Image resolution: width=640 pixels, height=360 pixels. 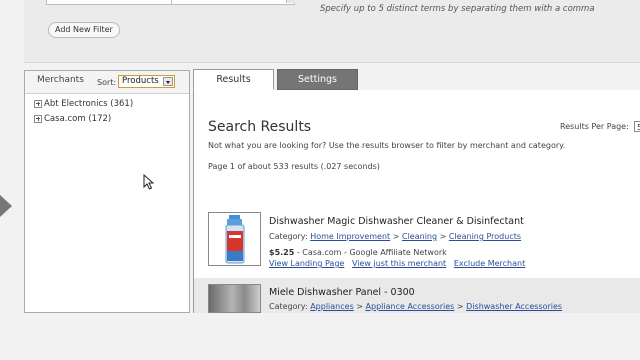 What do you see at coordinates (371, 252) in the screenshot?
I see `result-source: - Casa.com - Google Affiliate Network` at bounding box center [371, 252].